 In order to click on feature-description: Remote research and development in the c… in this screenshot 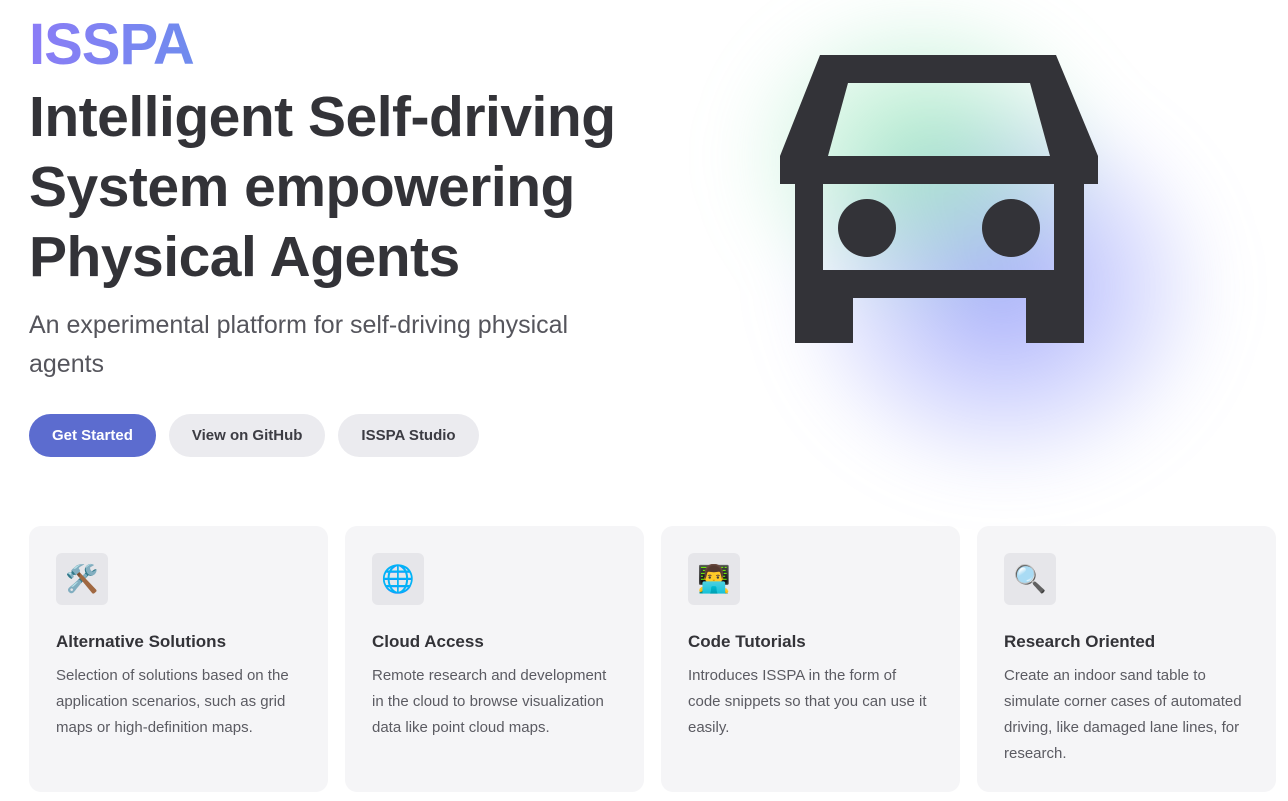, I will do `click(489, 701)`.